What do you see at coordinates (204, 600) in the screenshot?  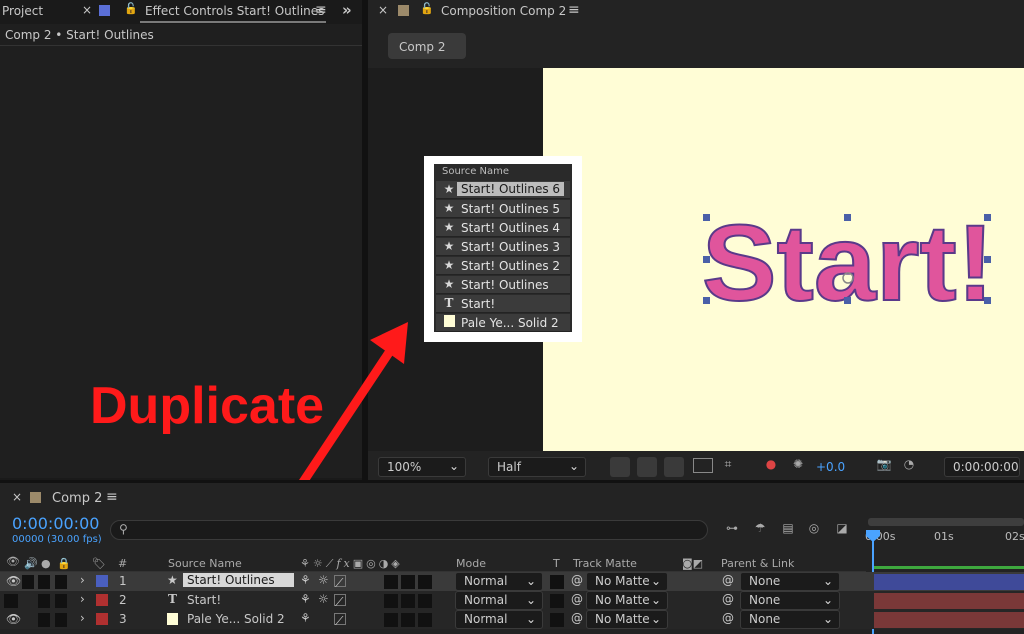 I see `layer-name: Start!` at bounding box center [204, 600].